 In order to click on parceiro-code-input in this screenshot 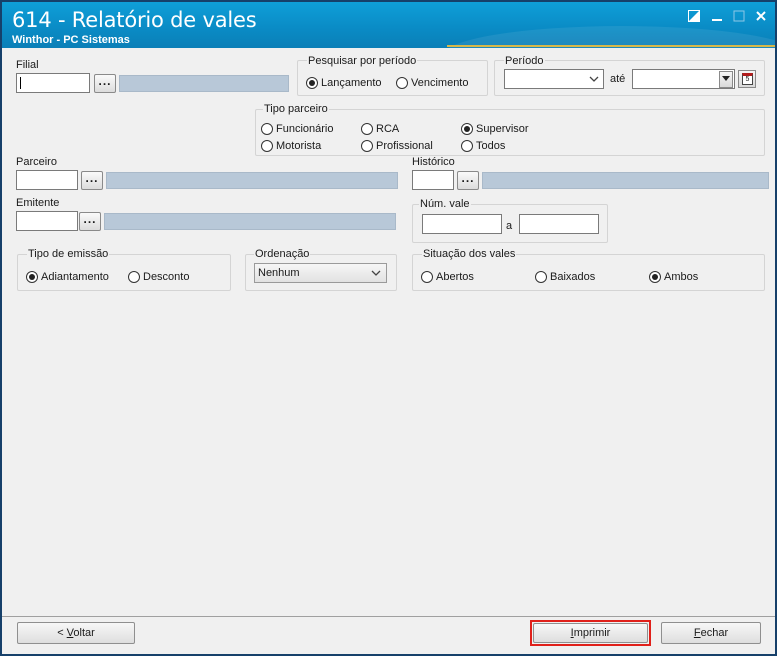, I will do `click(47, 180)`.